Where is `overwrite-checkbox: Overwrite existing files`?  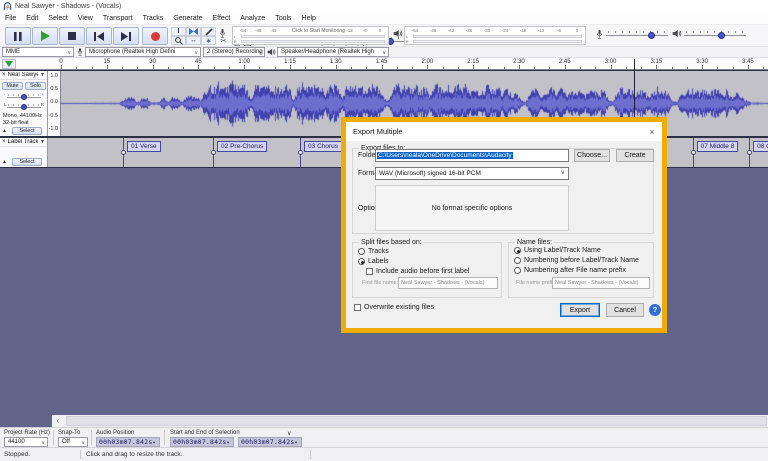 overwrite-checkbox: Overwrite existing files is located at coordinates (394, 307).